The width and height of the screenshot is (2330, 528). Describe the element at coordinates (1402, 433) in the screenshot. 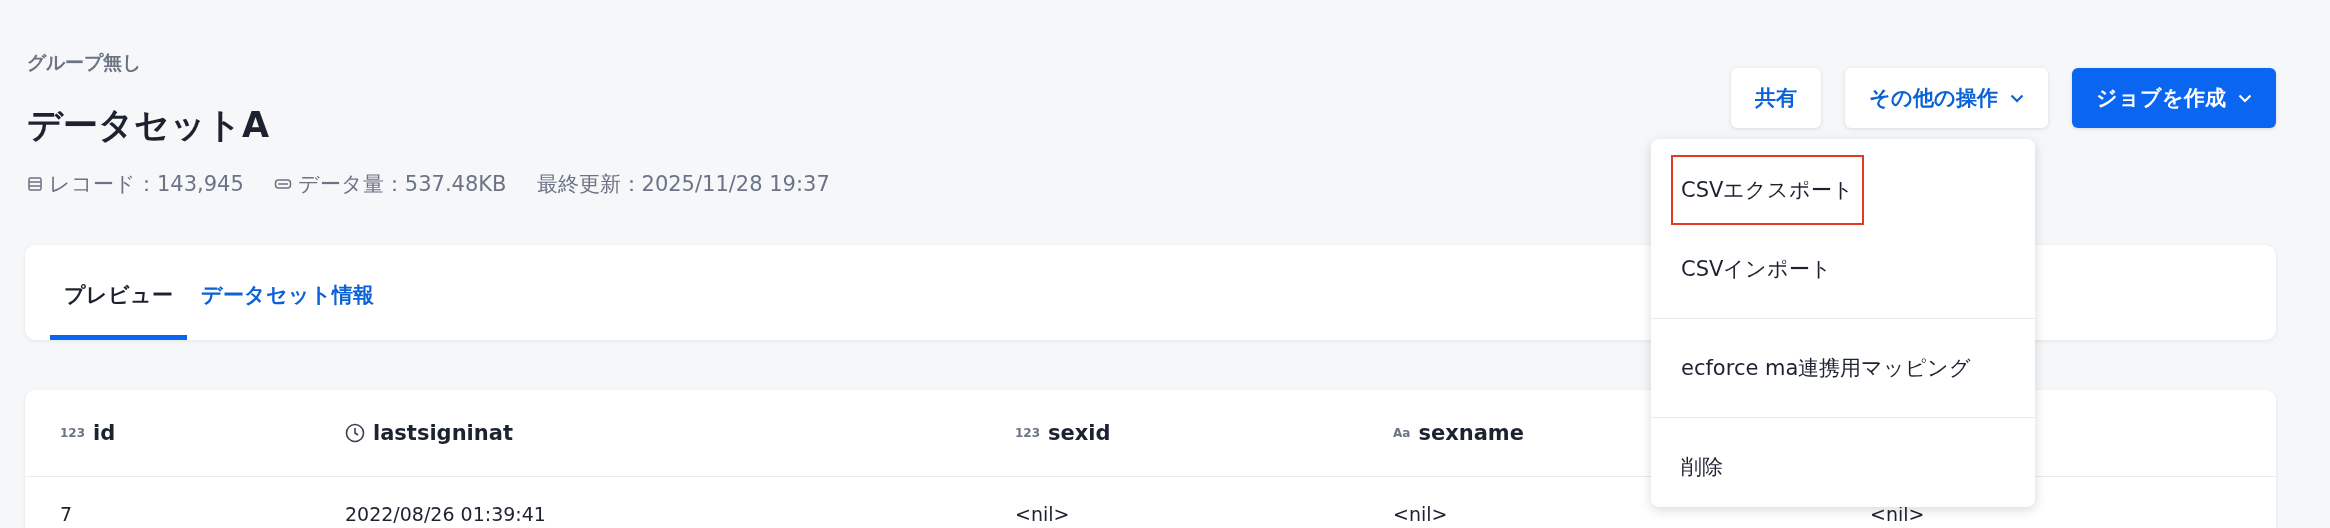

I see `type-label: Aa` at that location.